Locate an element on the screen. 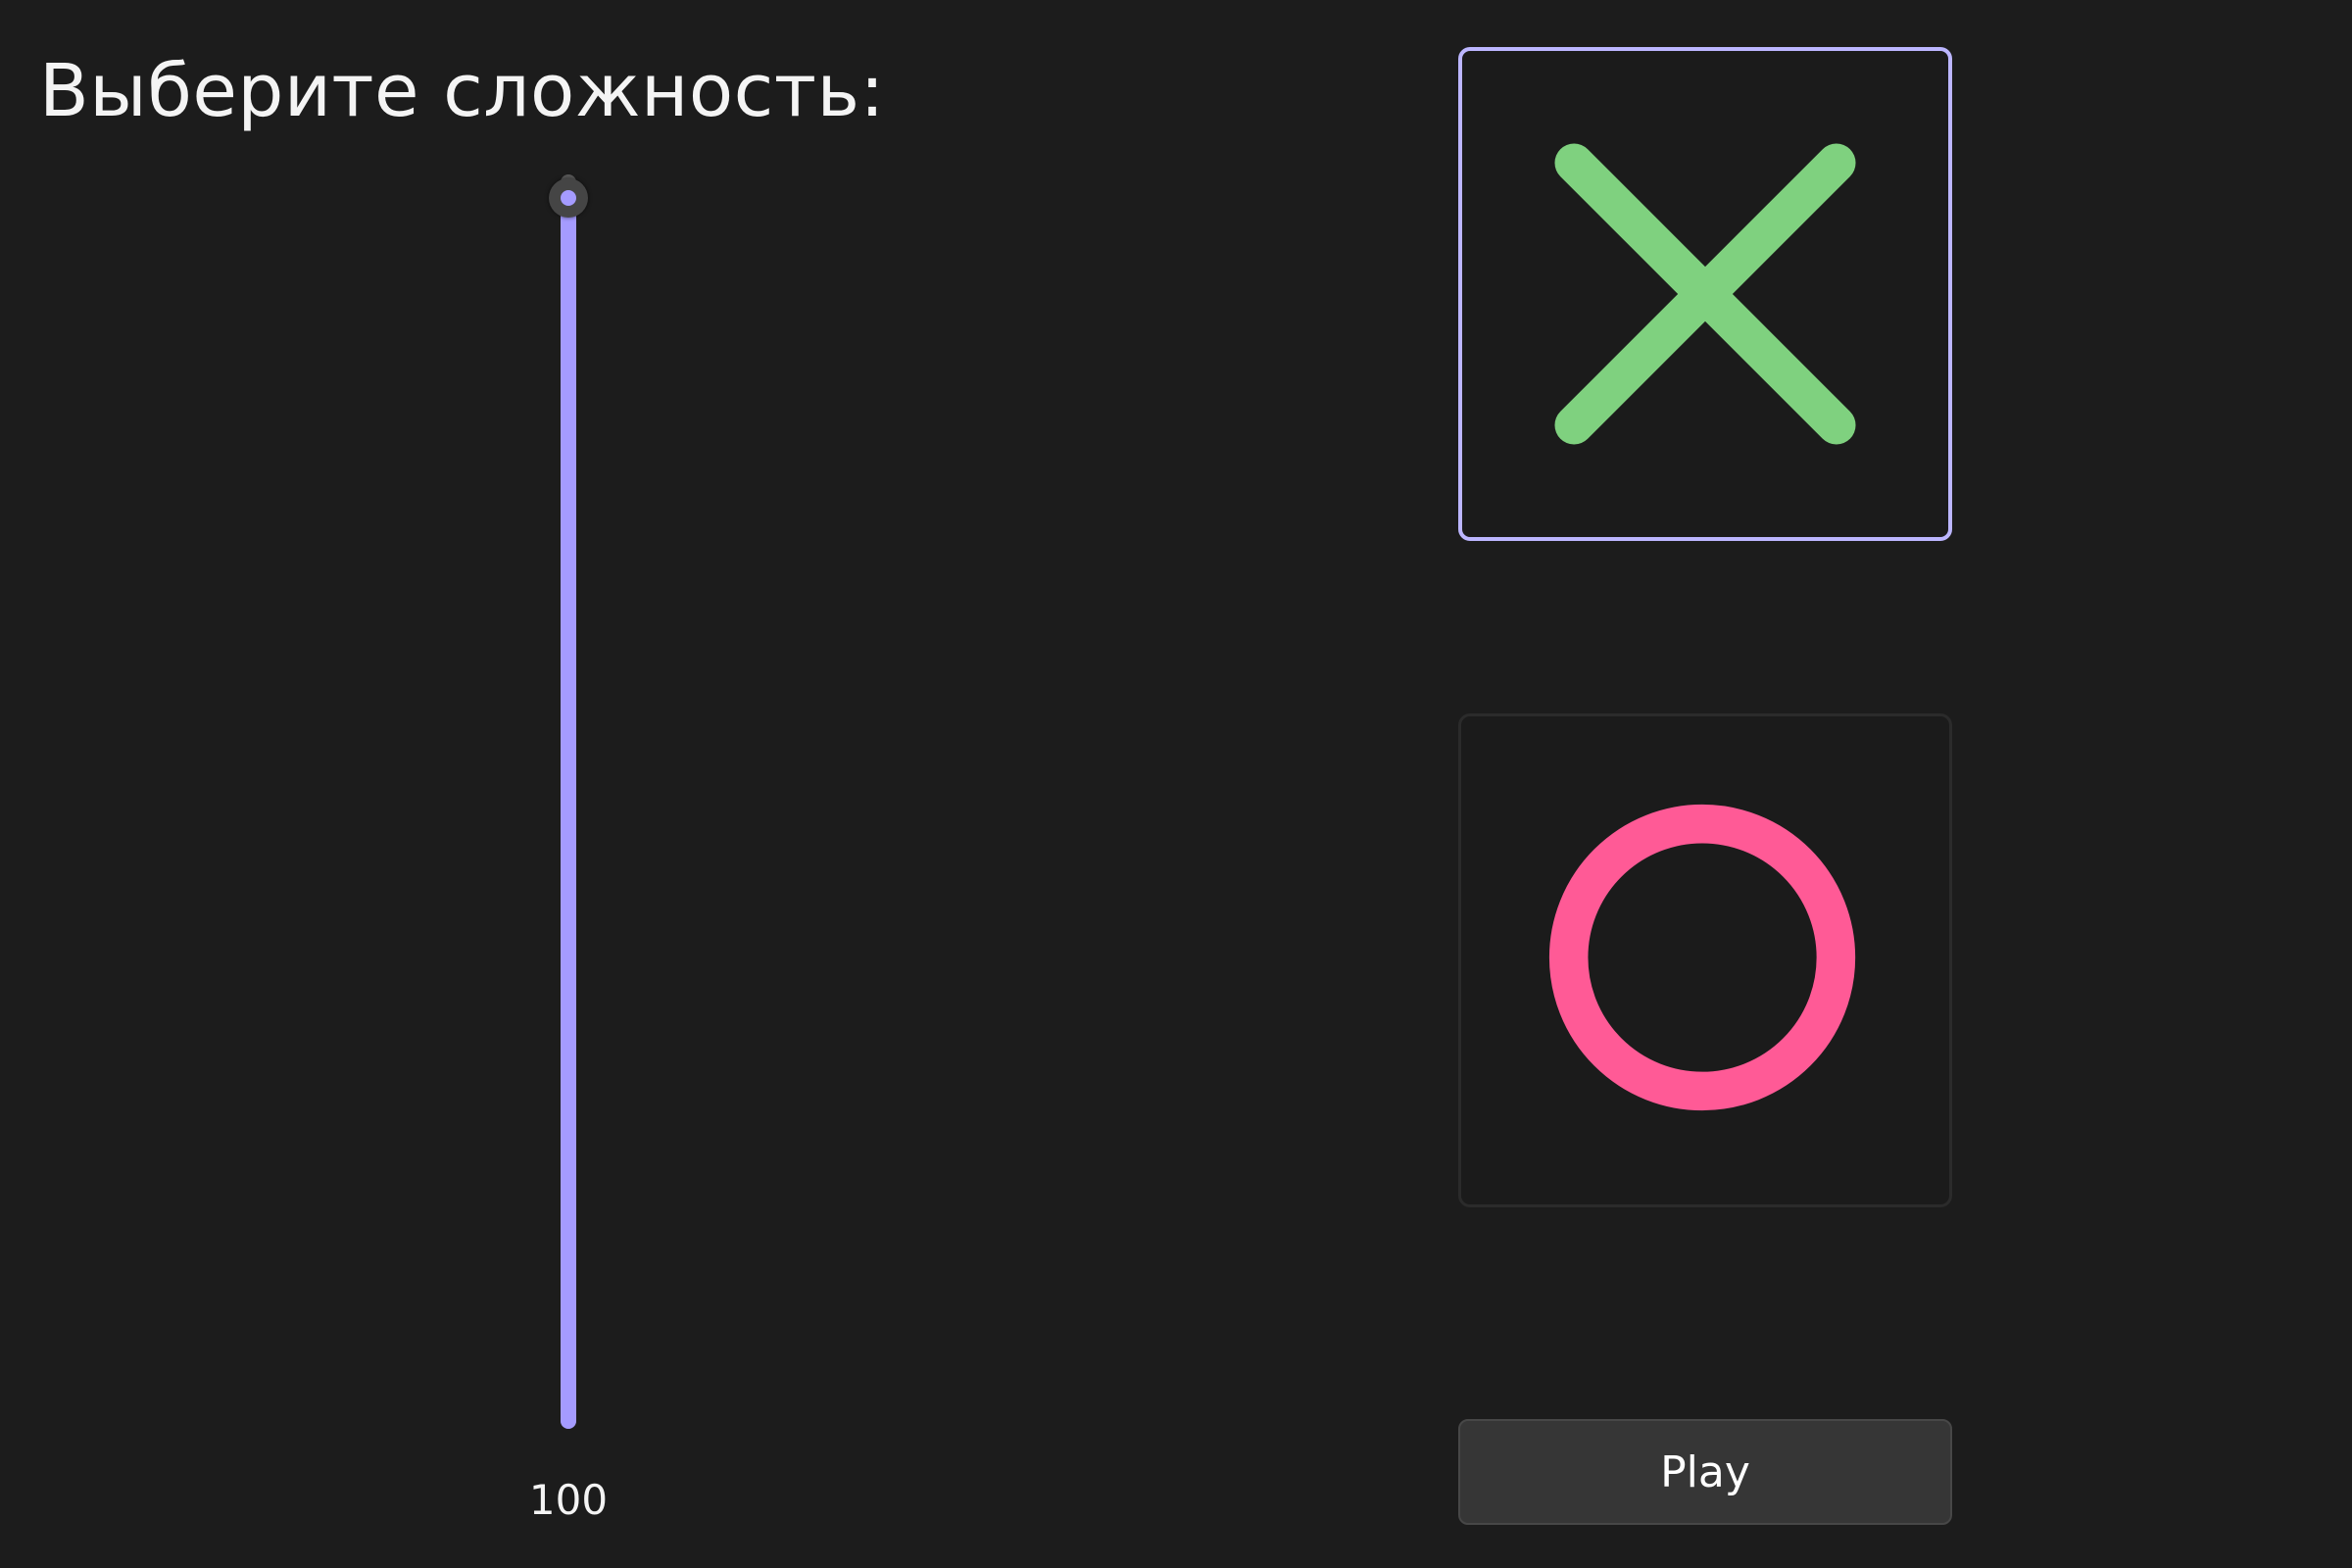 This screenshot has height=1568, width=2352. slider-thumb is located at coordinates (568, 198).